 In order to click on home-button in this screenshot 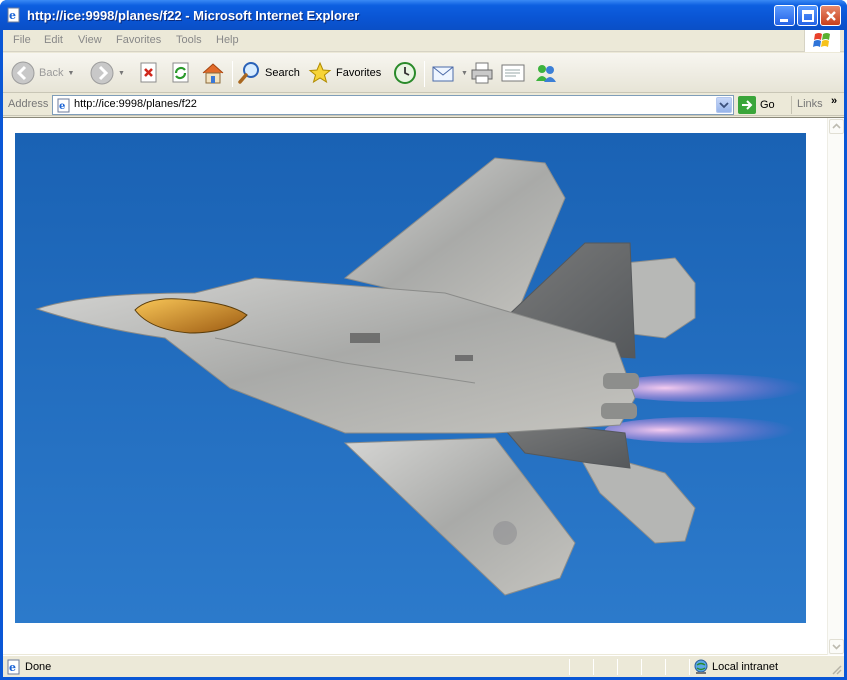, I will do `click(213, 73)`.